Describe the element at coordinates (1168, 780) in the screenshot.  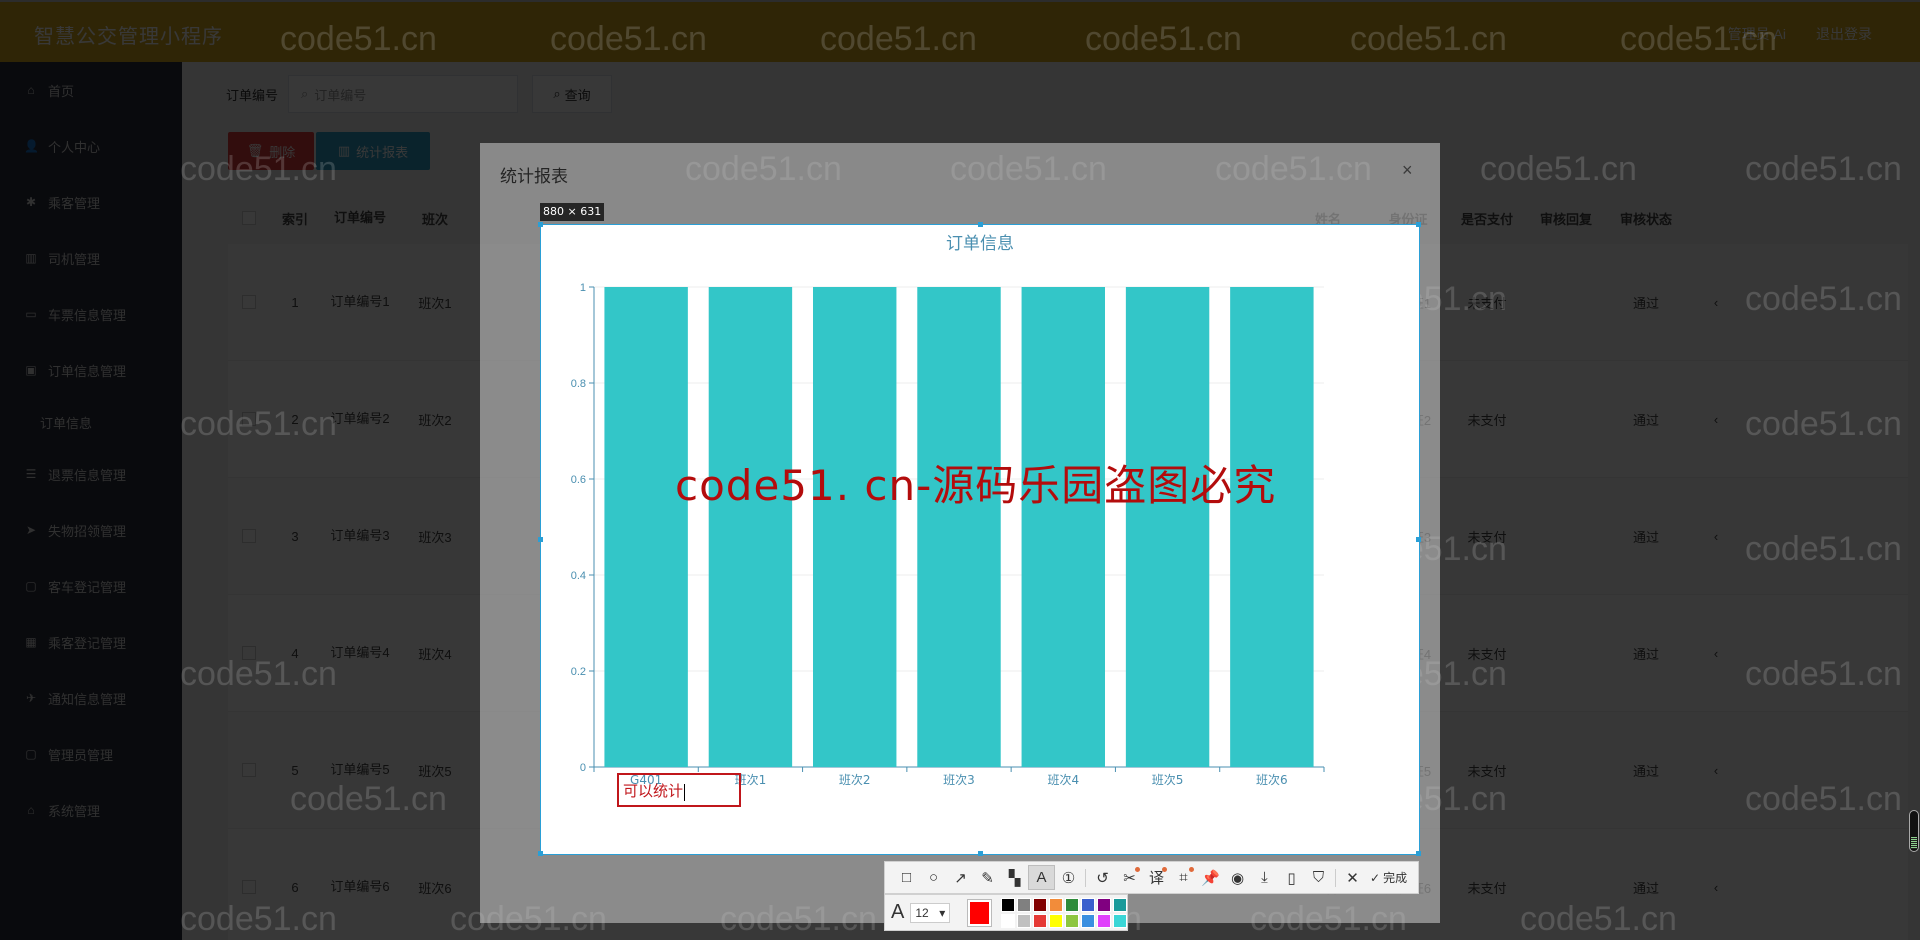
I see `x-tick-label: 班次5` at that location.